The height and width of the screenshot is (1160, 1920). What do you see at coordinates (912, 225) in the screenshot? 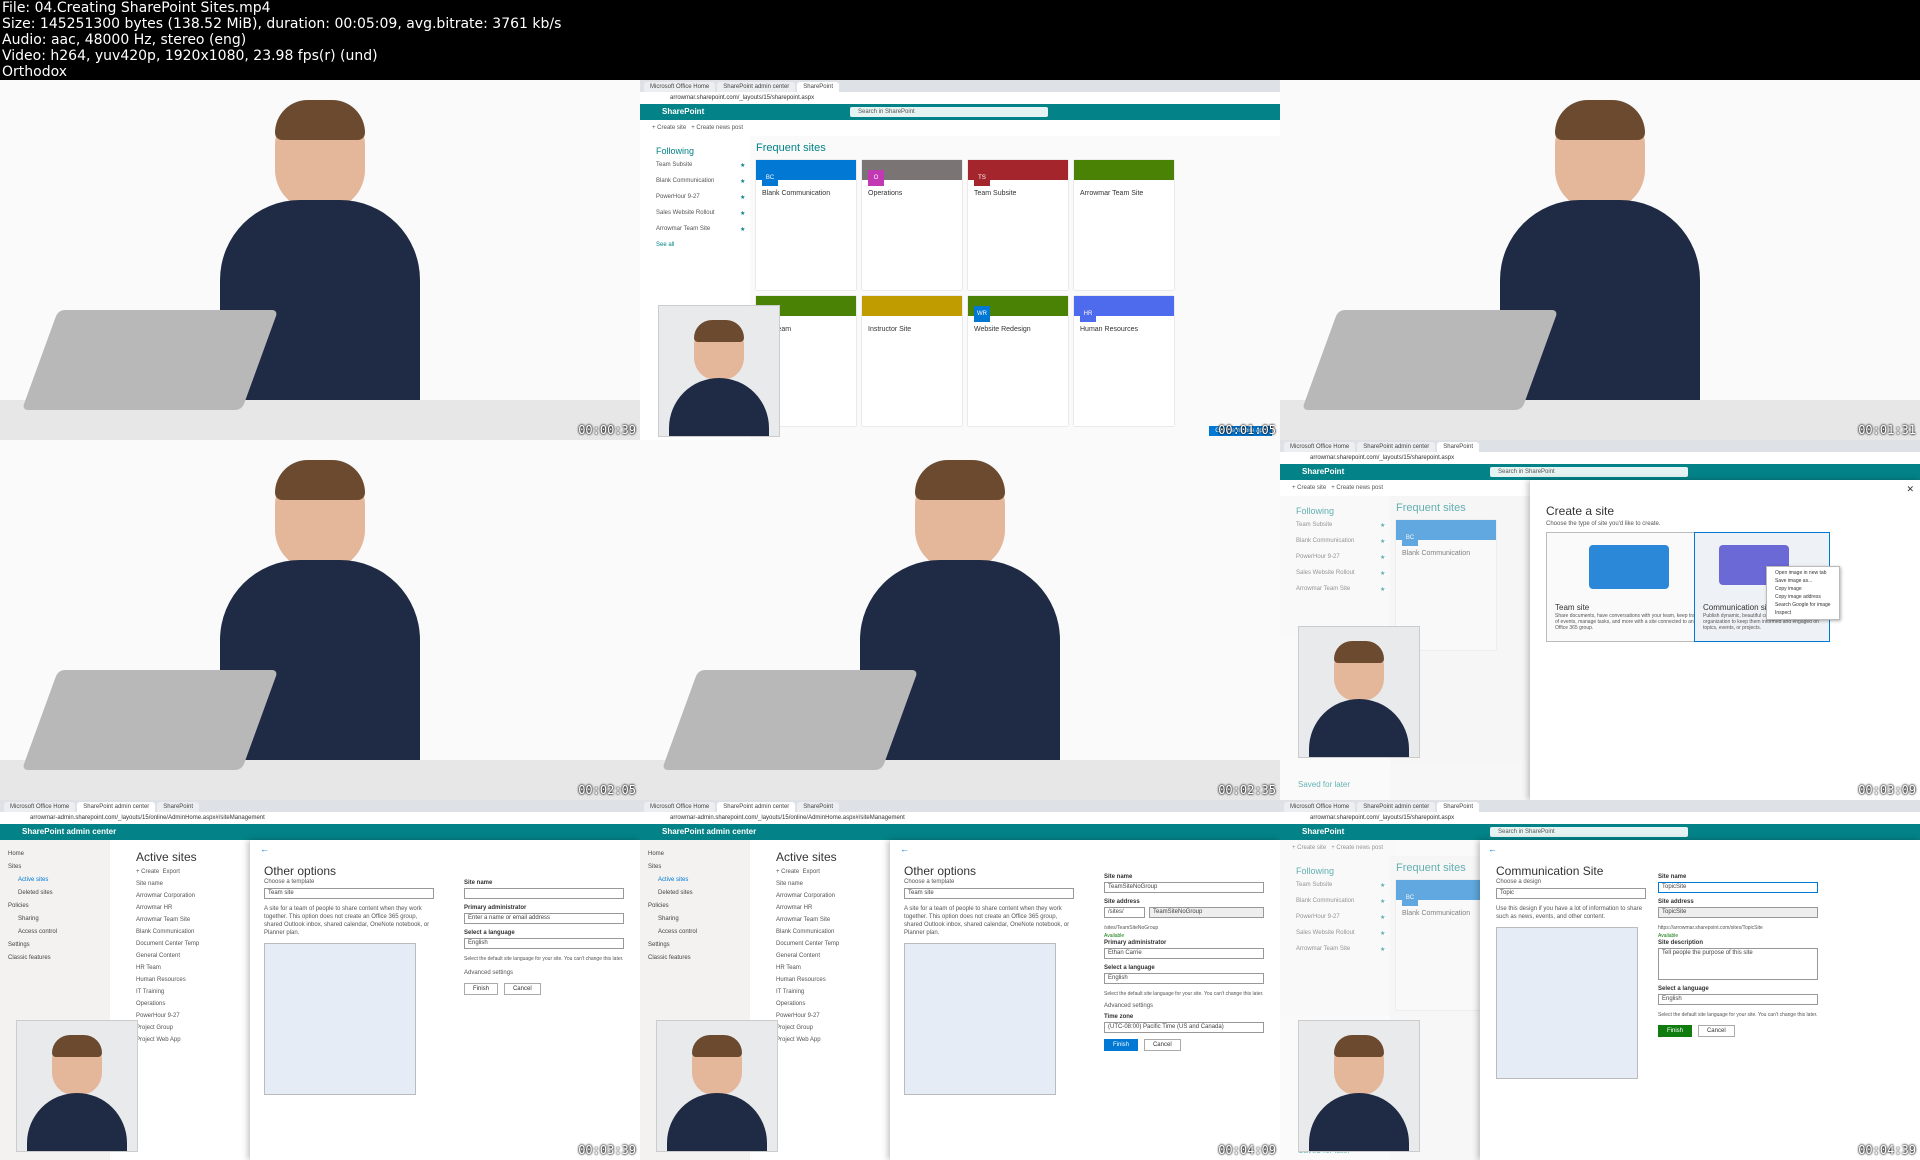
I see `site-card: O Operations` at bounding box center [912, 225].